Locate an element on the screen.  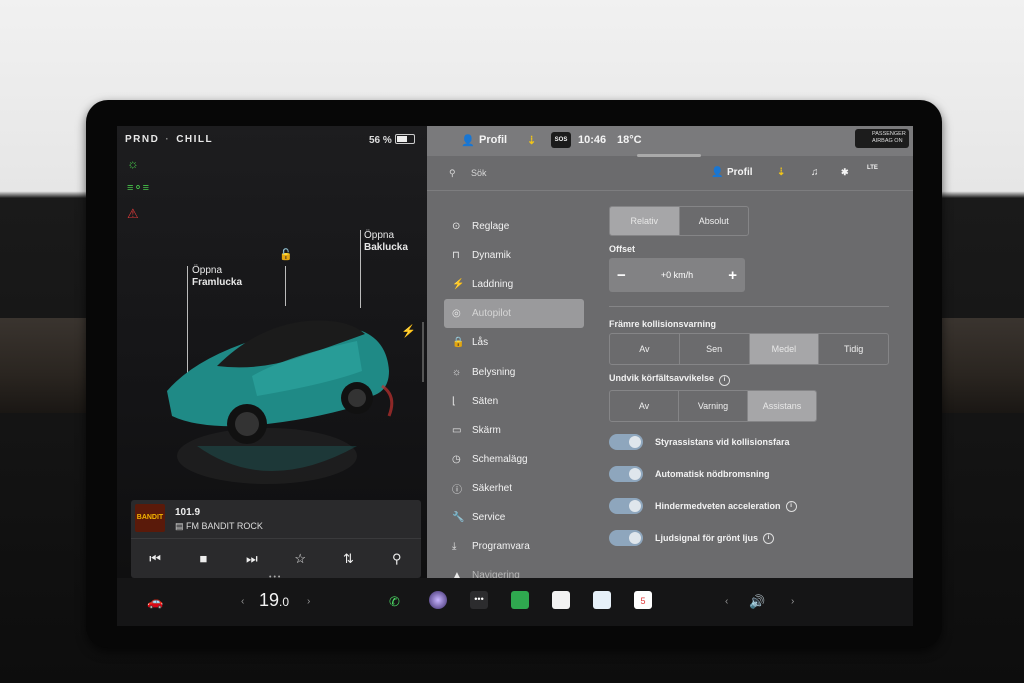
menu-item-2: ⊓ Dynamik is located at coordinates (514, 255).